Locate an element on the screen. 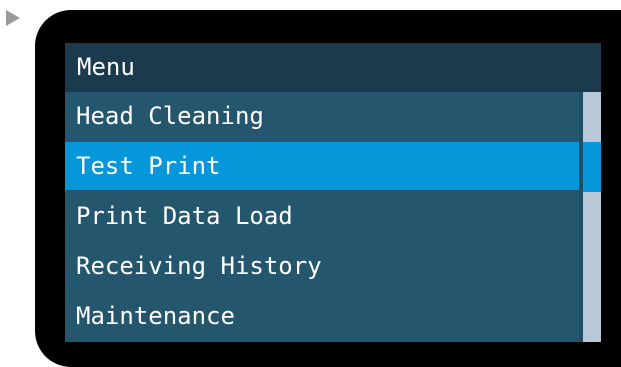 The image size is (621, 367). scrollbar-track is located at coordinates (592, 217).